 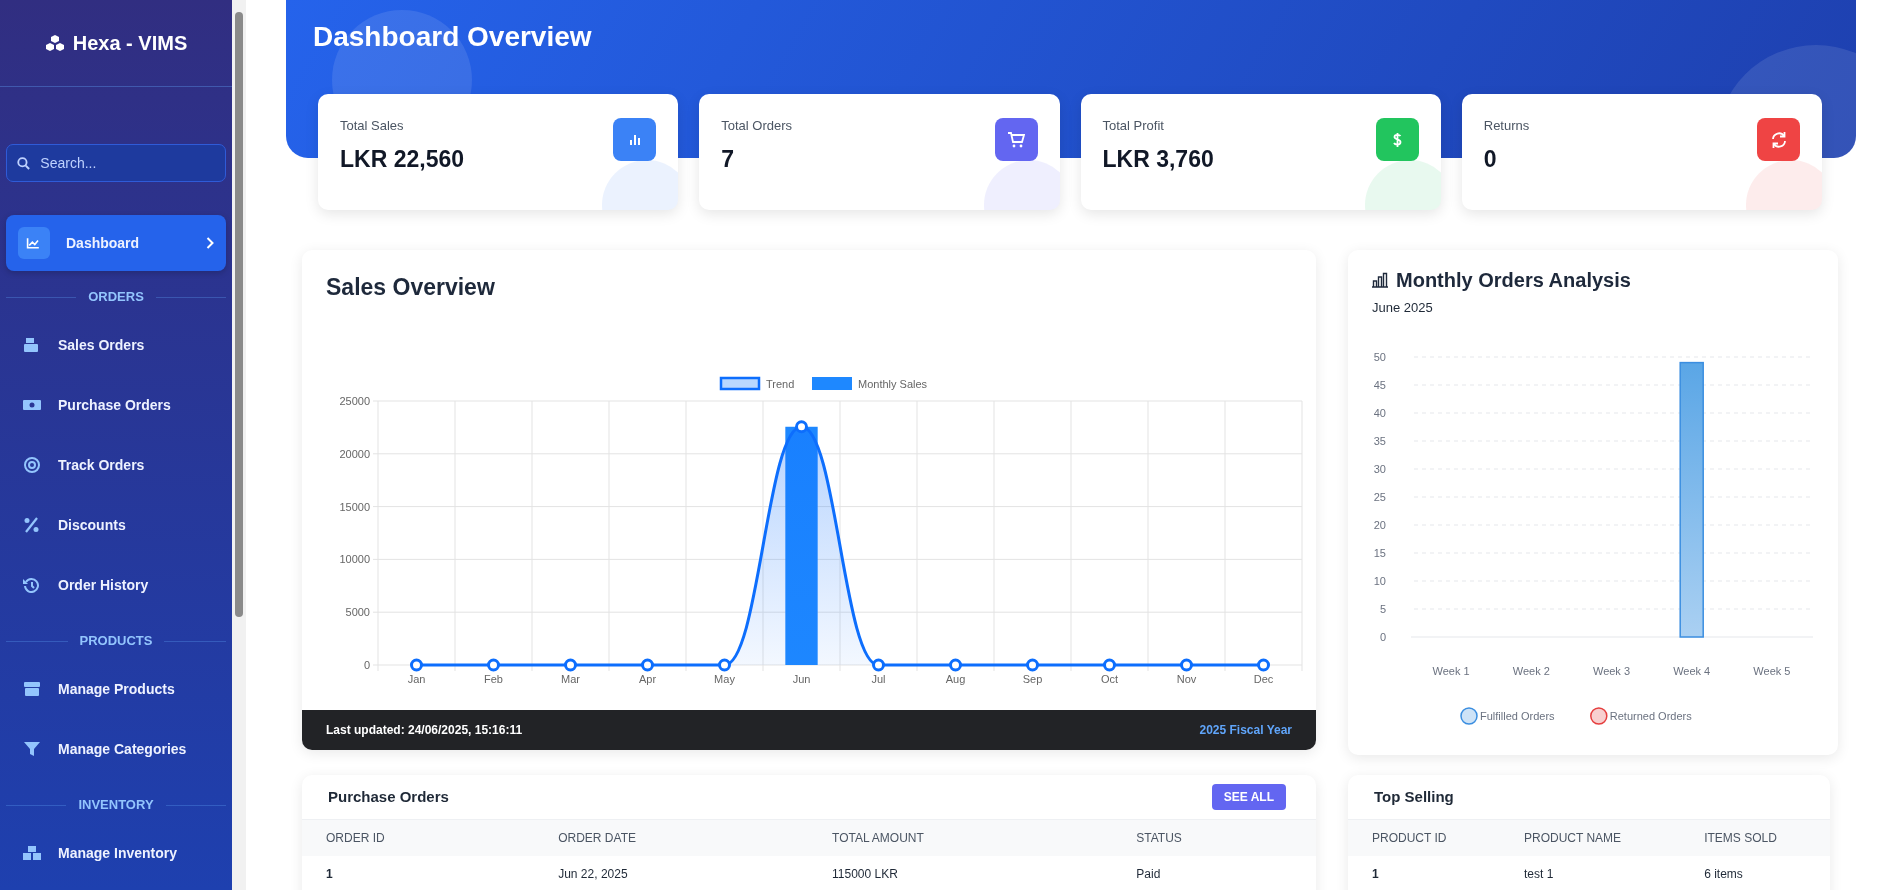 What do you see at coordinates (354, 453) in the screenshot?
I see `axis-tick-label: 20000` at bounding box center [354, 453].